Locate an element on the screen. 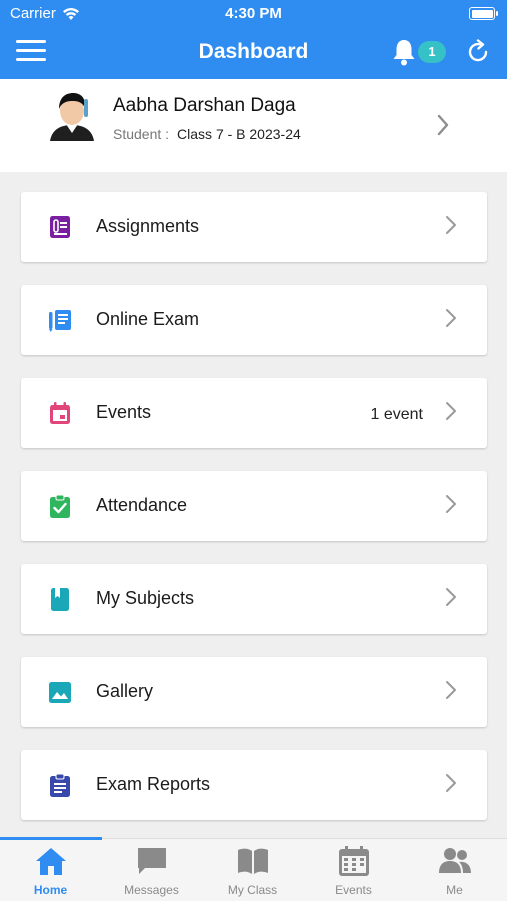 This screenshot has width=507, height=901. menu-item-label: Exam Reports is located at coordinates (153, 784).